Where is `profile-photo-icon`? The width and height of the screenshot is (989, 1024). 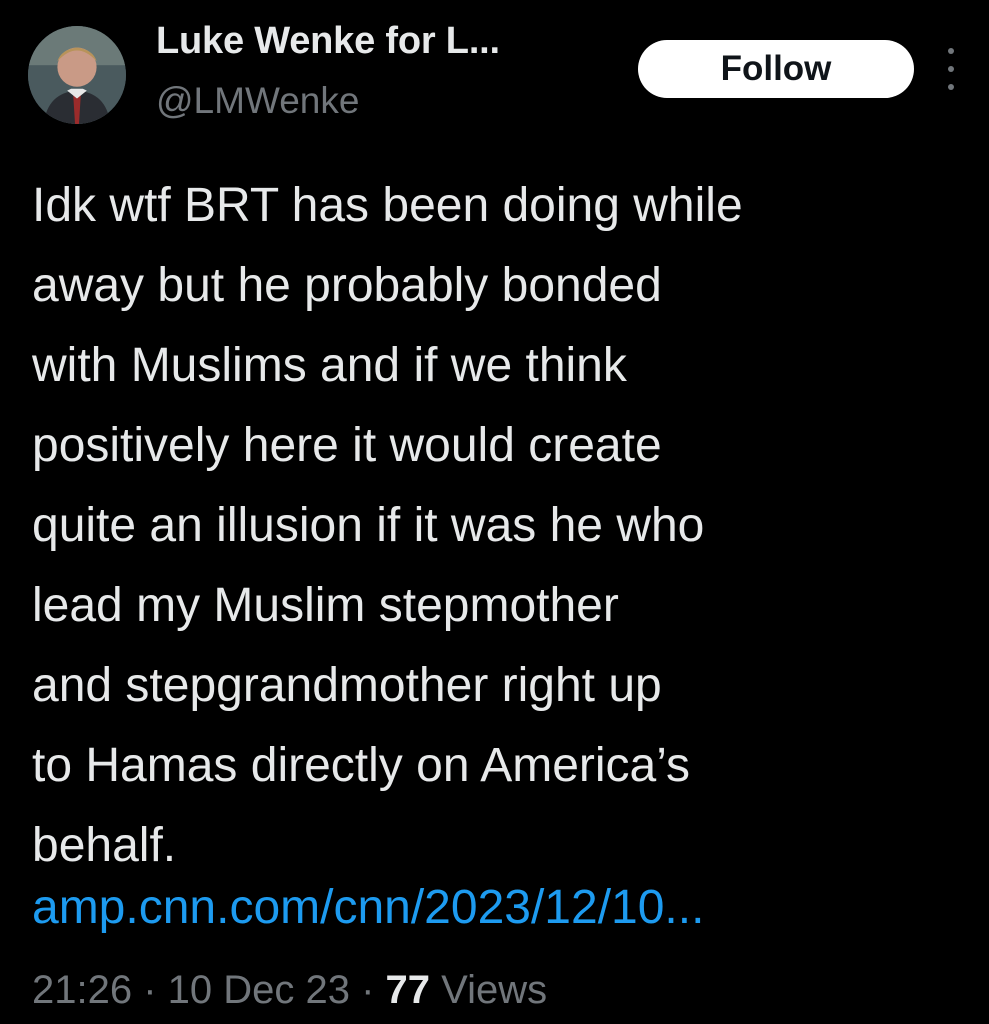
profile-photo-icon is located at coordinates (77, 75).